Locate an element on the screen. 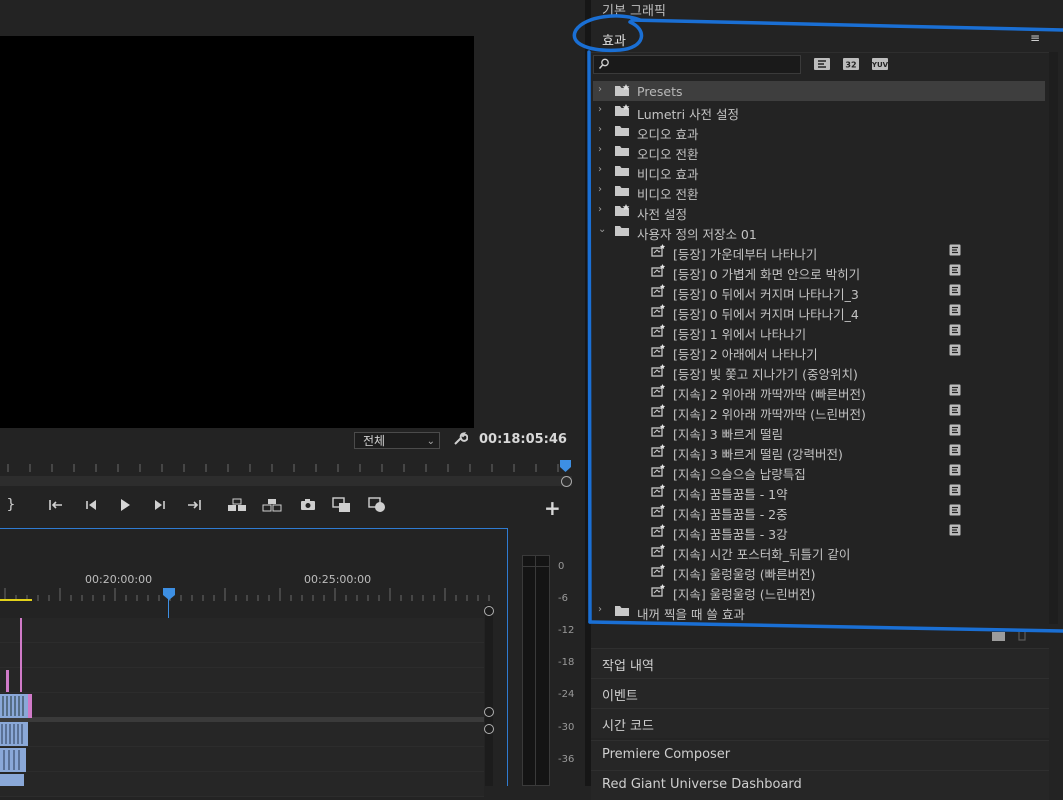  effect-preset-item: [지속] 3 빠르게 떨림 is located at coordinates (819, 431).